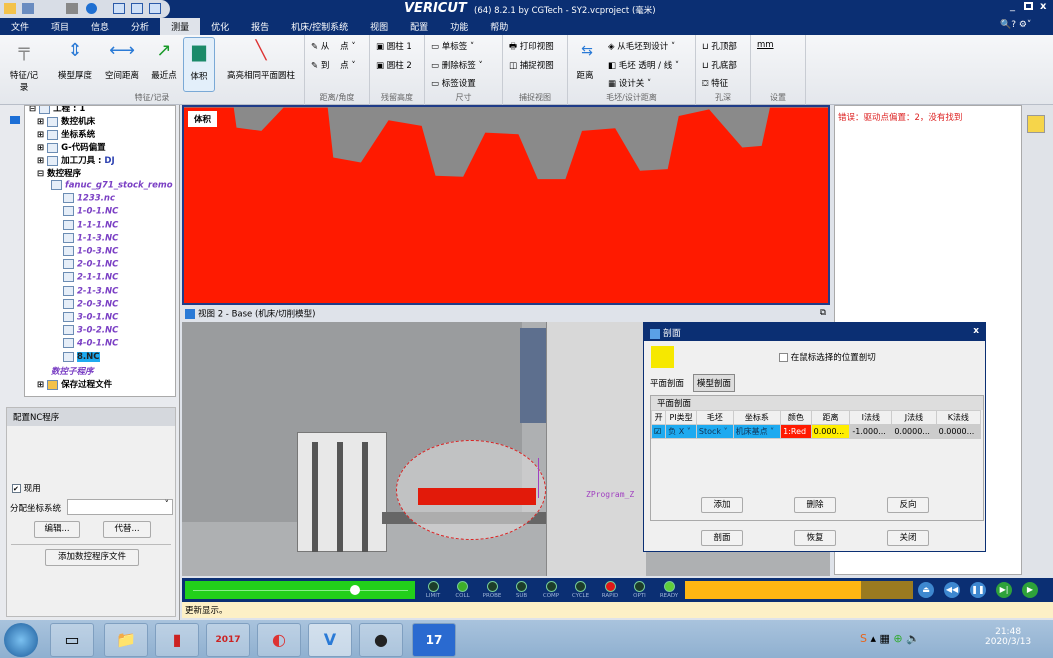 The image size is (1053, 658). What do you see at coordinates (90, 211) in the screenshot?
I see `nc-file: 1-0-1.NC` at bounding box center [90, 211].